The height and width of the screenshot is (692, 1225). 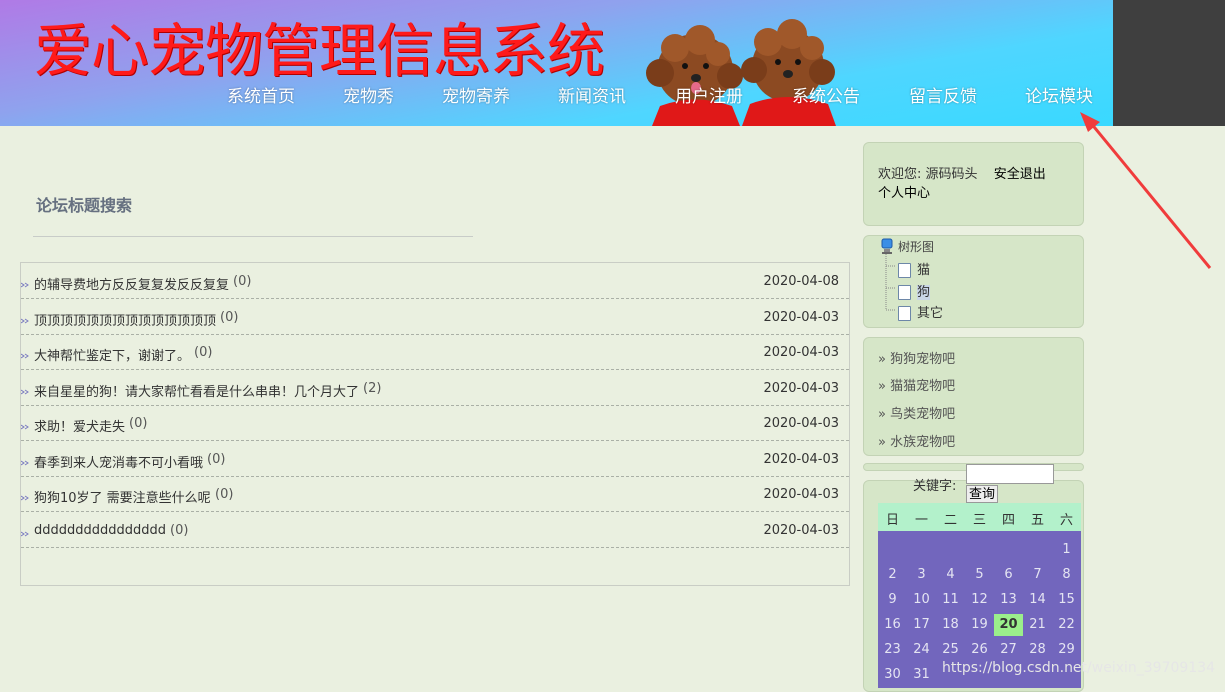 What do you see at coordinates (1037, 625) in the screenshot?
I see `calendar-day: 21` at bounding box center [1037, 625].